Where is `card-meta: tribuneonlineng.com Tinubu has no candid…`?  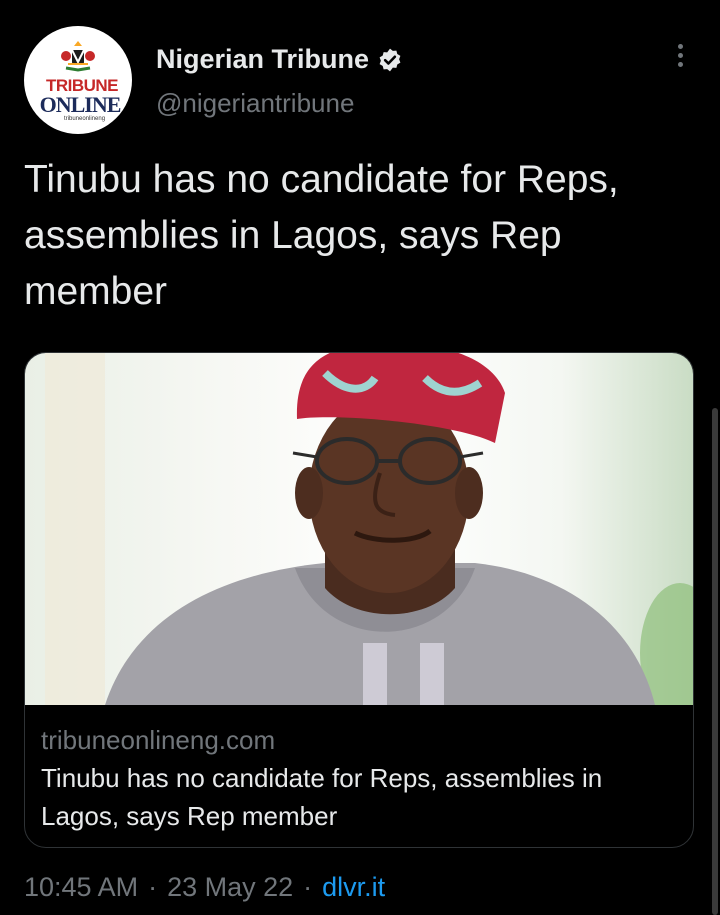
card-meta: tribuneonlineng.com Tinubu has no candid… is located at coordinates (361, 779).